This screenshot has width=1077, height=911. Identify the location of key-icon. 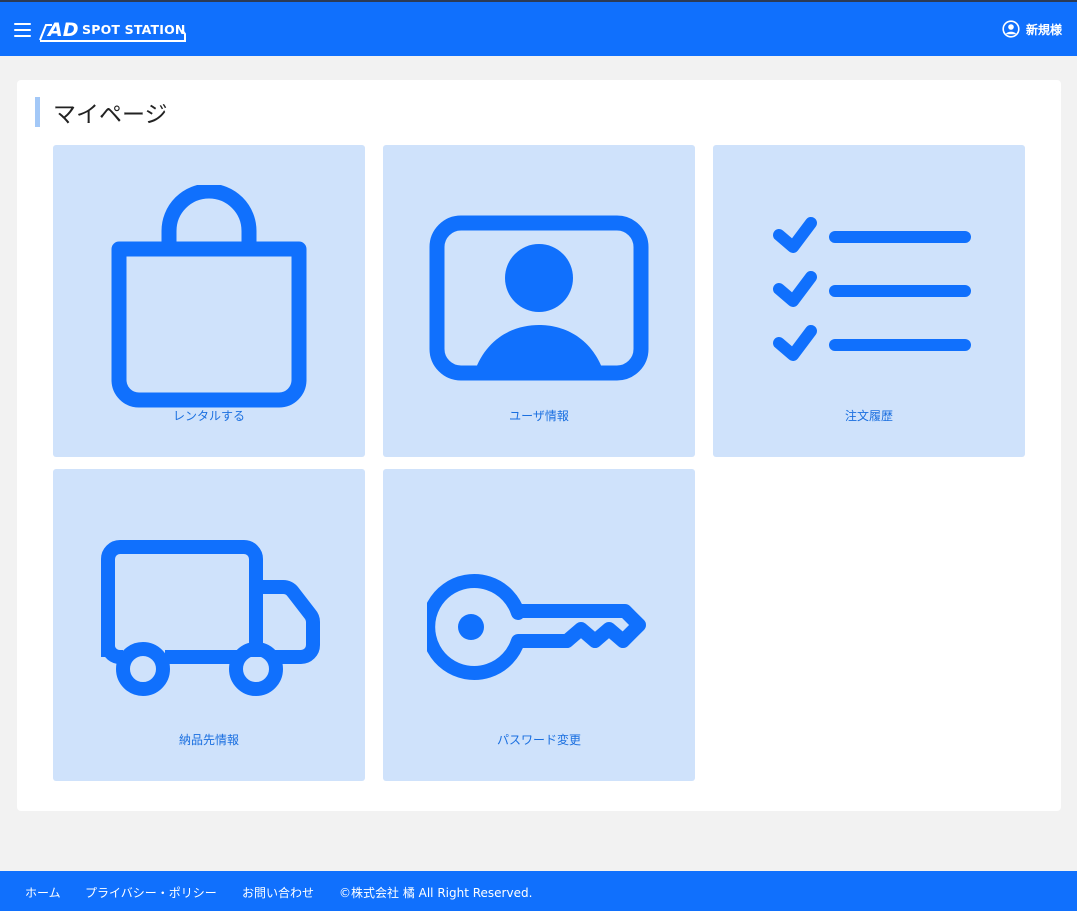
(536, 627).